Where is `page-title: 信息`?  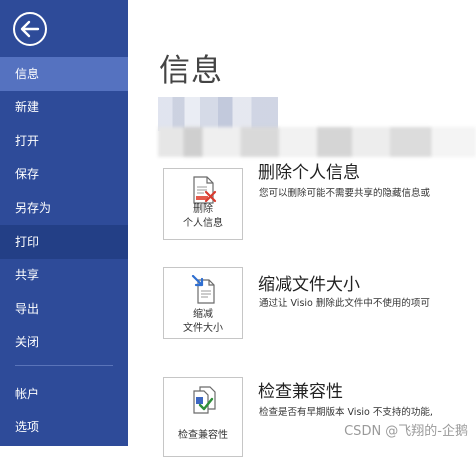 page-title: 信息 is located at coordinates (191, 71).